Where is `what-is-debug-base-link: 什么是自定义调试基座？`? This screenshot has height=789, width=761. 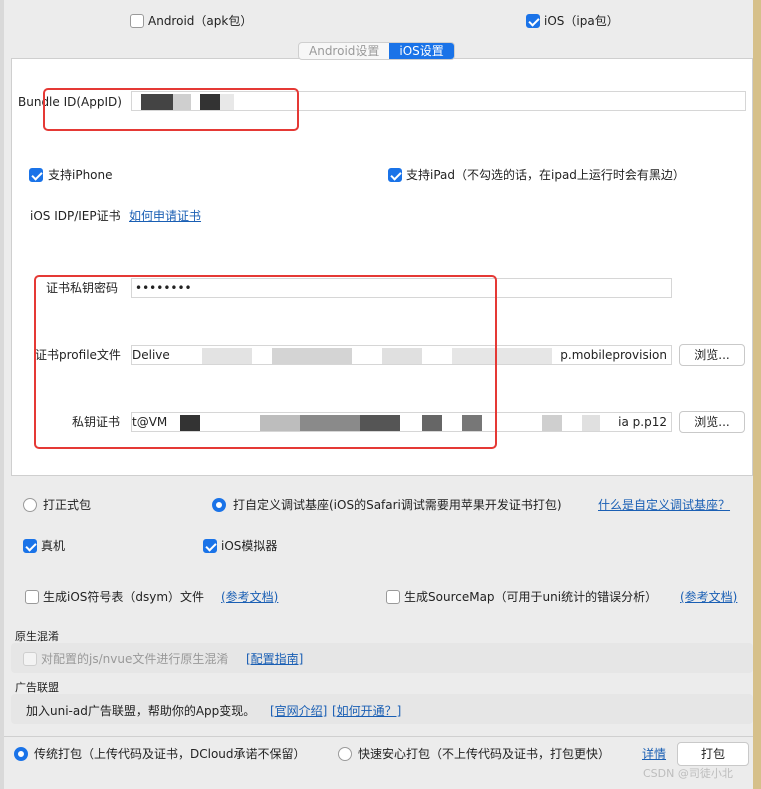 what-is-debug-base-link: 什么是自定义调试基座？ is located at coordinates (664, 505).